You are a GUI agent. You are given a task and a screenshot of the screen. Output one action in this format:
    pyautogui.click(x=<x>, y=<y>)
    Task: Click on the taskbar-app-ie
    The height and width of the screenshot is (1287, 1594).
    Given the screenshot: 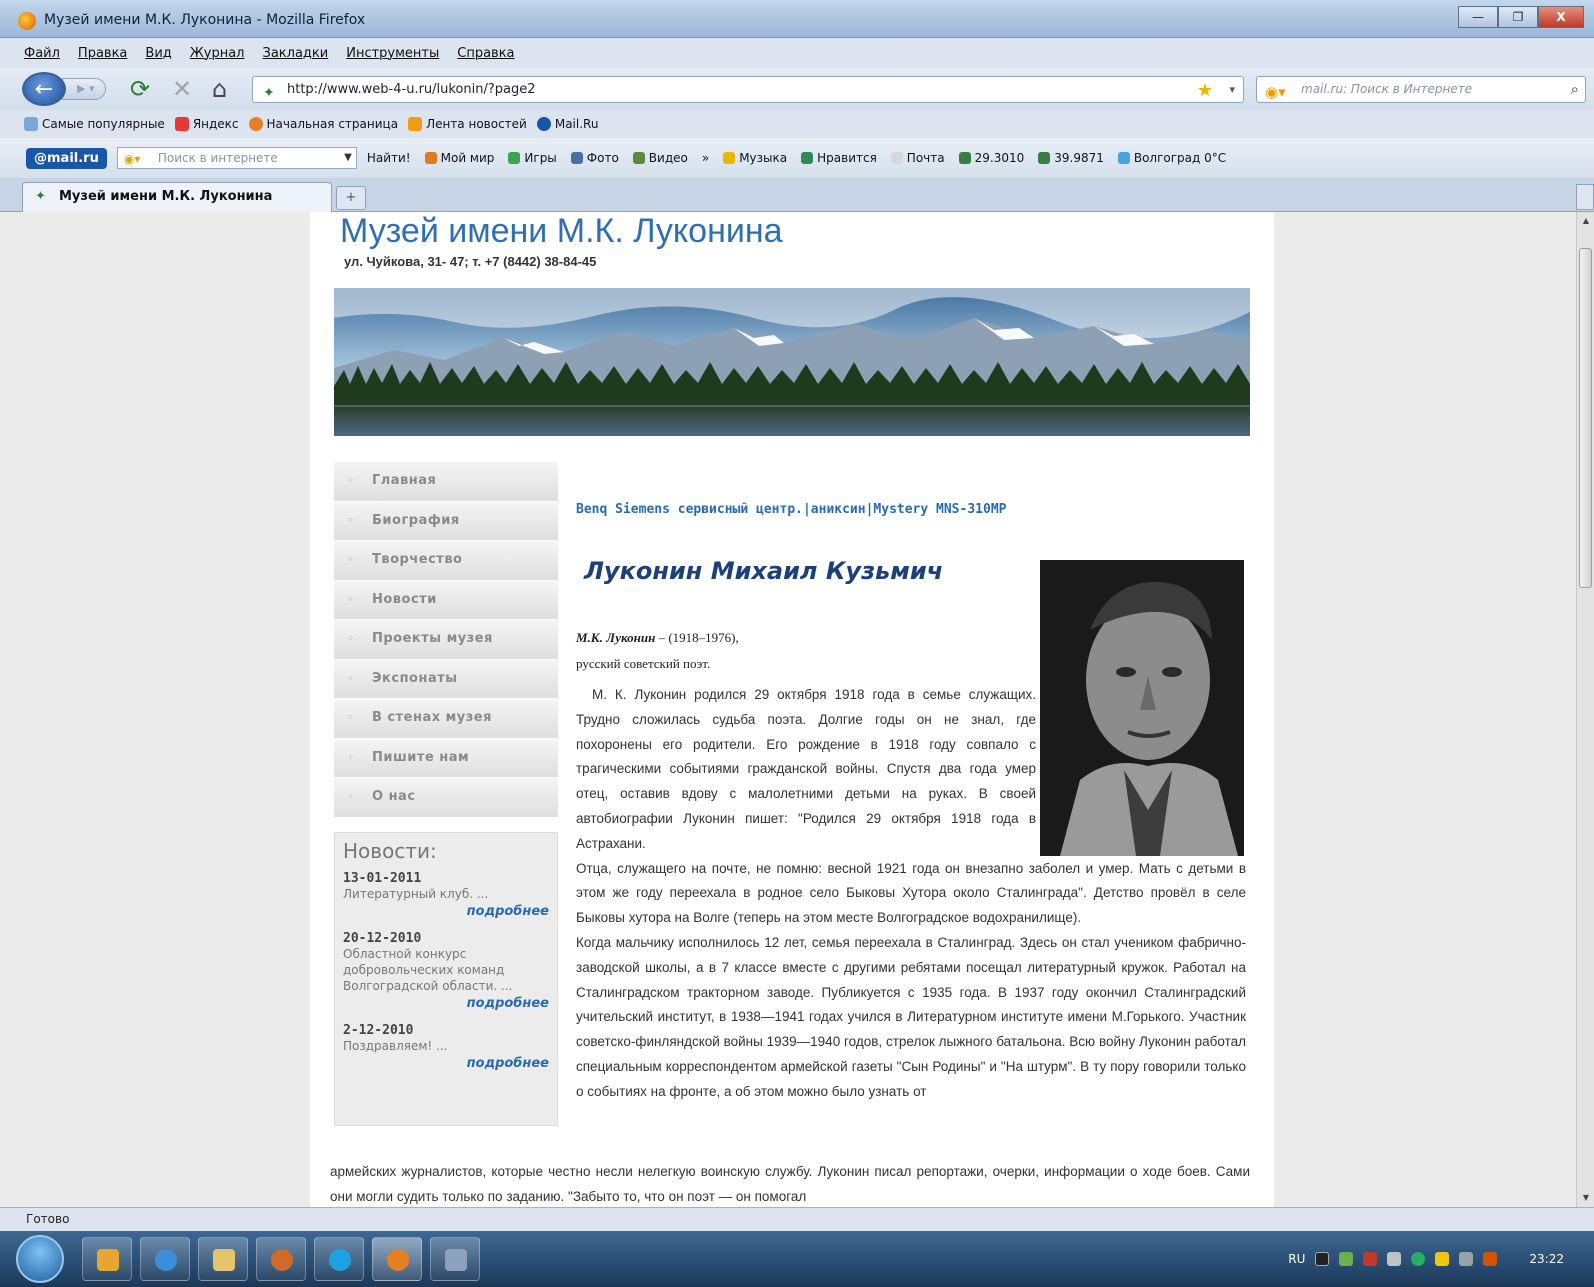 What is the action you would take?
    pyautogui.click(x=165, y=1259)
    